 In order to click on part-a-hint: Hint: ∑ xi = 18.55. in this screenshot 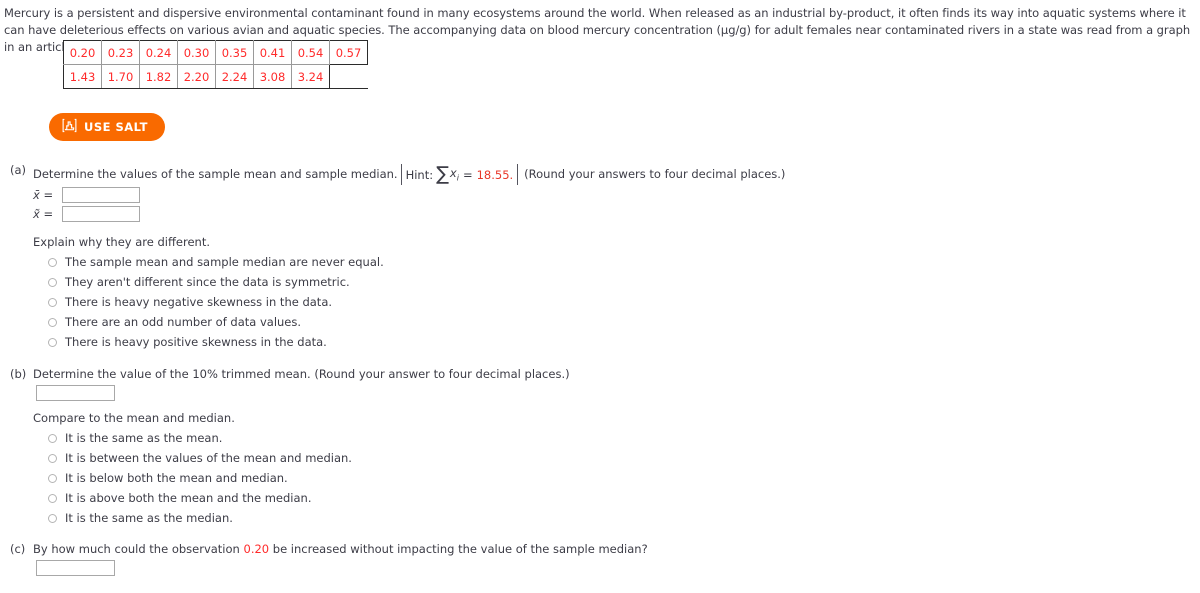, I will do `click(459, 174)`.